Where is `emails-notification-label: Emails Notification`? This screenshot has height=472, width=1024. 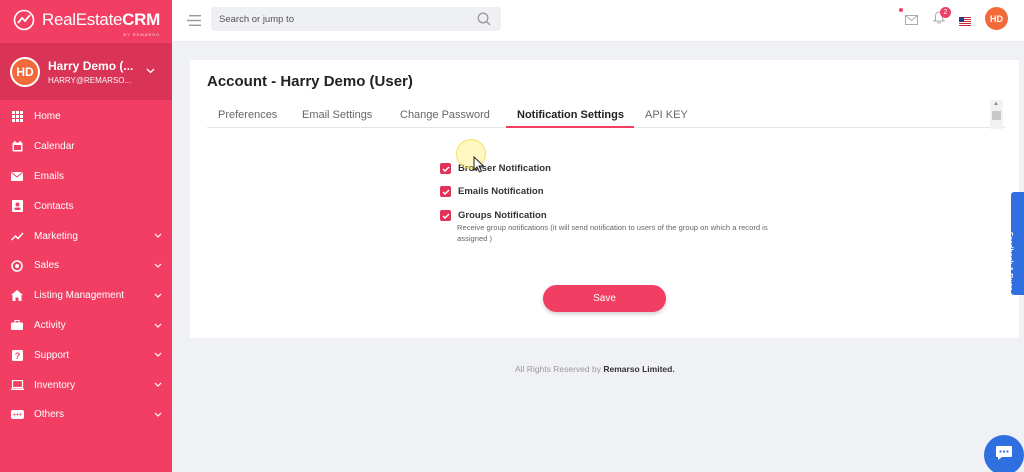 emails-notification-label: Emails Notification is located at coordinates (501, 191).